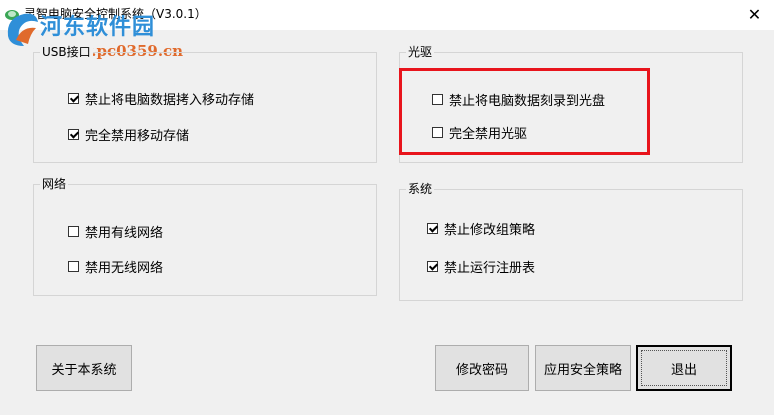  I want to click on optical-disable-drive-checkbox: 完全禁用光驱, so click(479, 132).